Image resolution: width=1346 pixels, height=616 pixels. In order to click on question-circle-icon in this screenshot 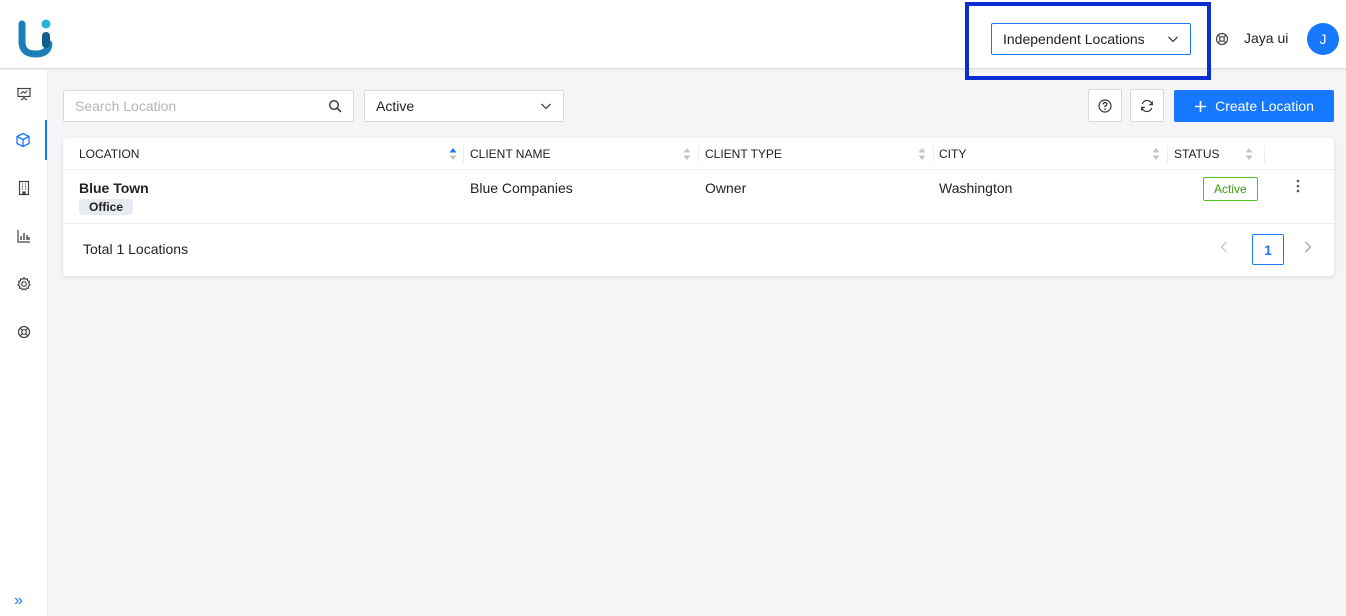, I will do `click(1105, 105)`.